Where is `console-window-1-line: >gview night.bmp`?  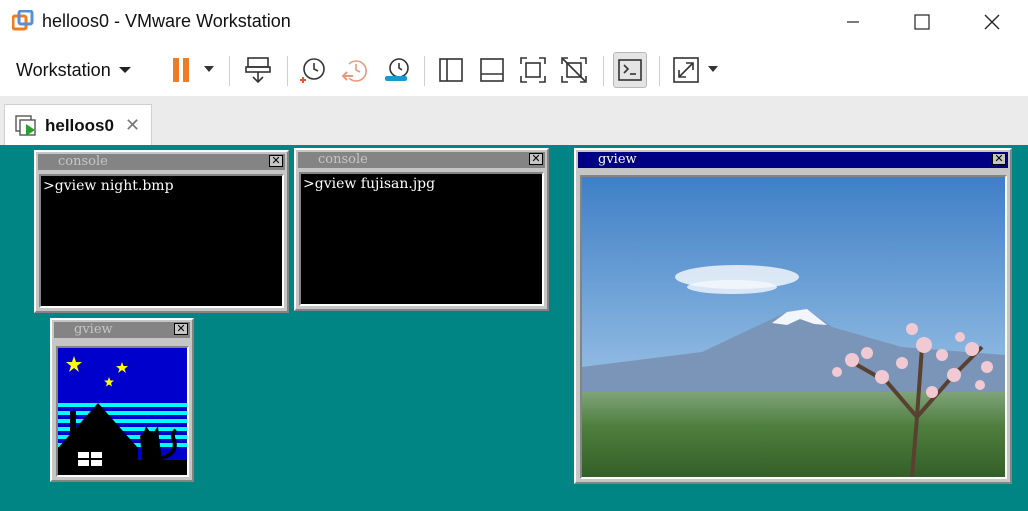
console-window-1-line: >gview night.bmp is located at coordinates (108, 186).